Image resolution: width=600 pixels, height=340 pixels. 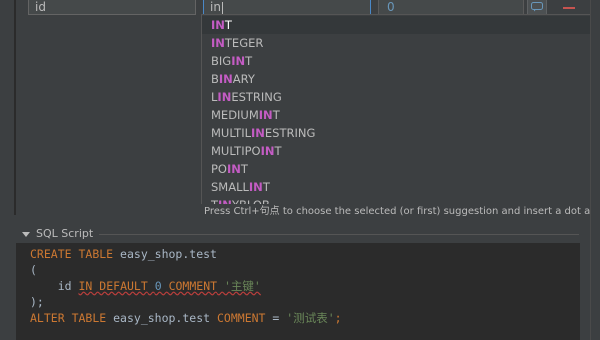 I want to click on completion-item: BIGINT, so click(x=400, y=61).